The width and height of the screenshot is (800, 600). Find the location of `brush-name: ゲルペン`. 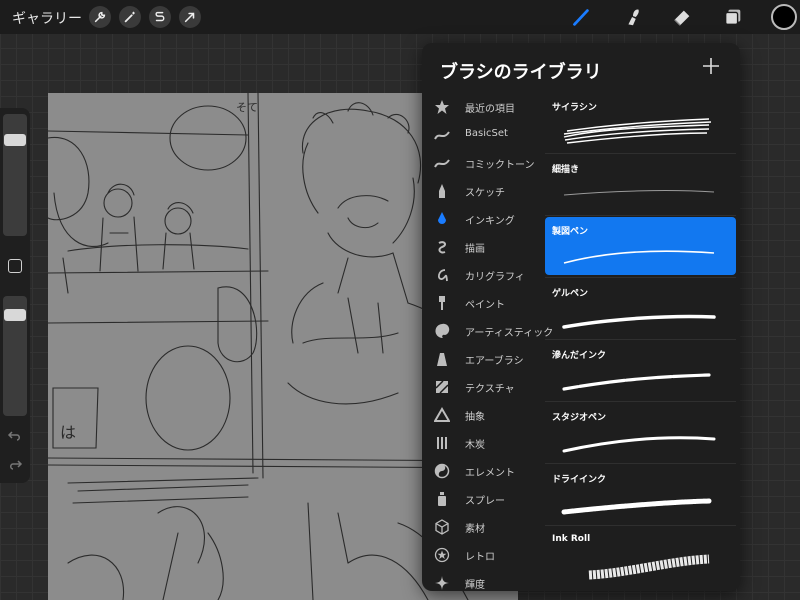

brush-name: ゲルペン is located at coordinates (570, 294).